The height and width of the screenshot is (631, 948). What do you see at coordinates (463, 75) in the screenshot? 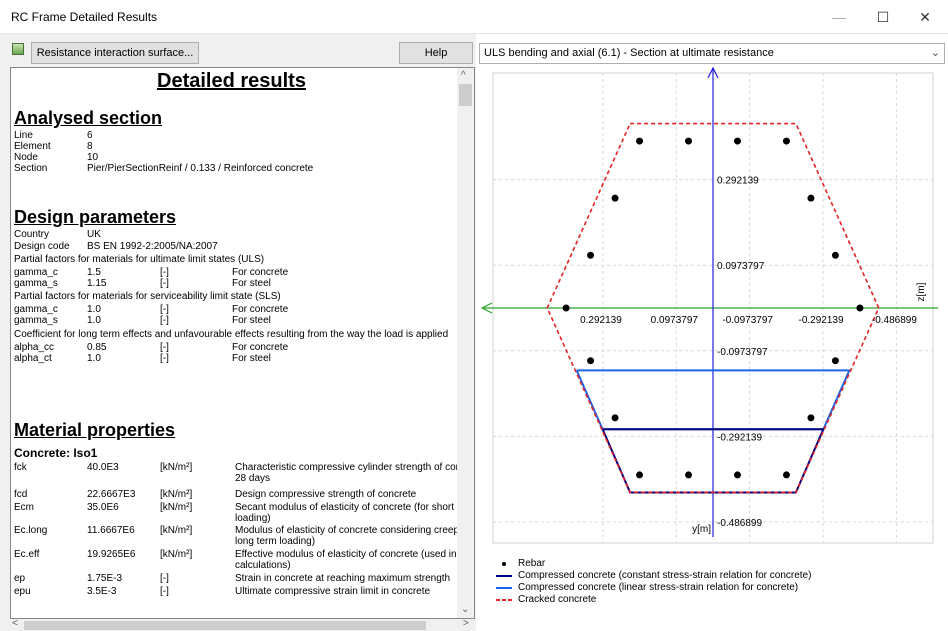
I see `scroll-up-icon: ^` at bounding box center [463, 75].